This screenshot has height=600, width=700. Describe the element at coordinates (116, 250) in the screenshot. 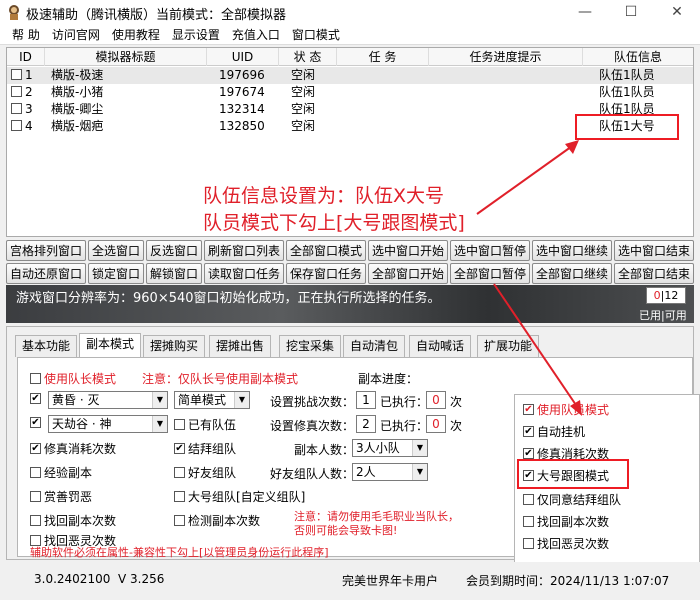

I see `select-all-button: 全选窗口` at that location.